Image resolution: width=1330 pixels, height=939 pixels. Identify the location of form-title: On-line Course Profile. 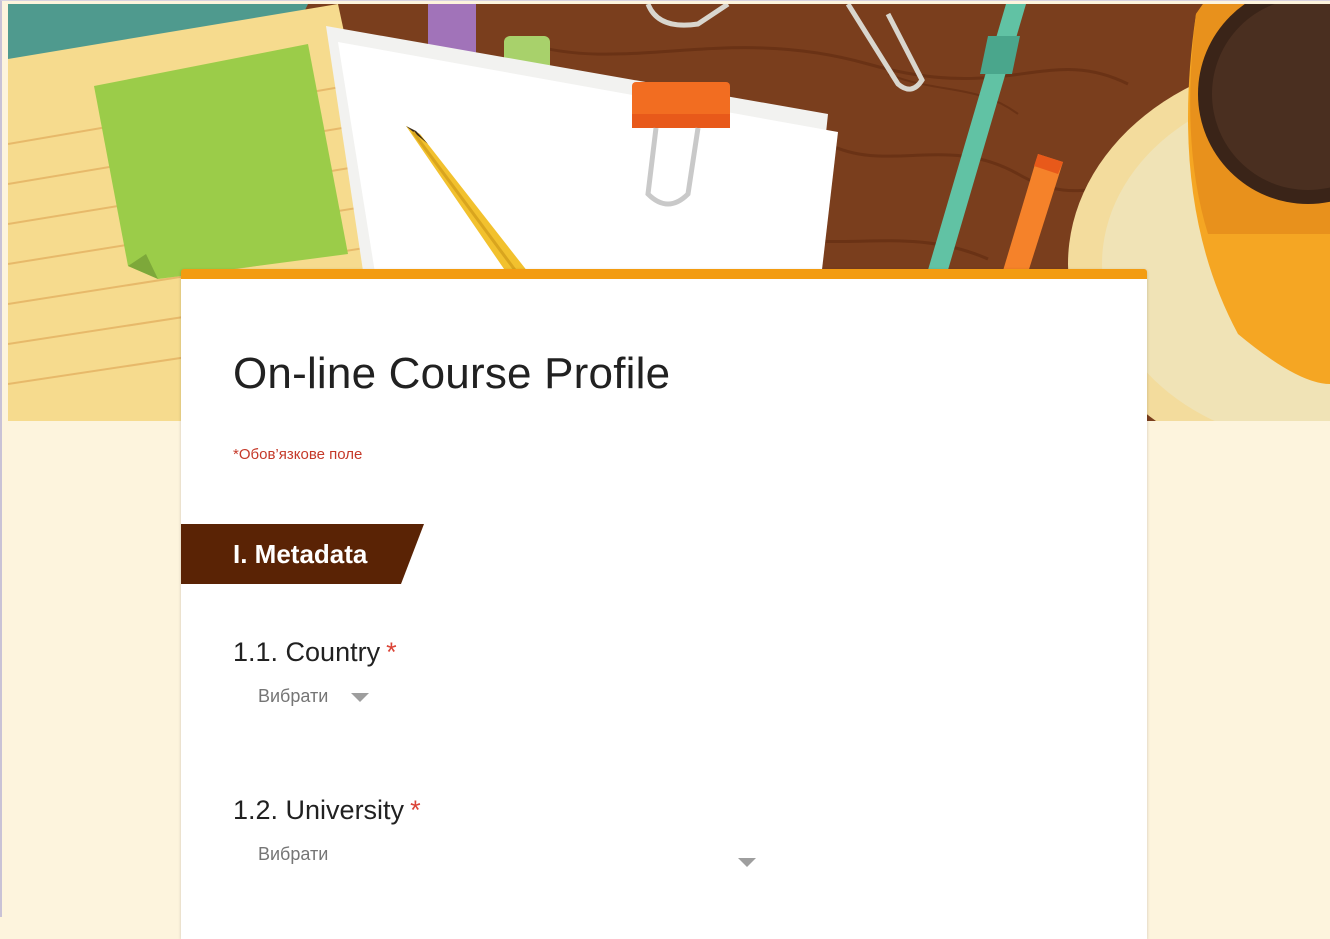
(452, 373).